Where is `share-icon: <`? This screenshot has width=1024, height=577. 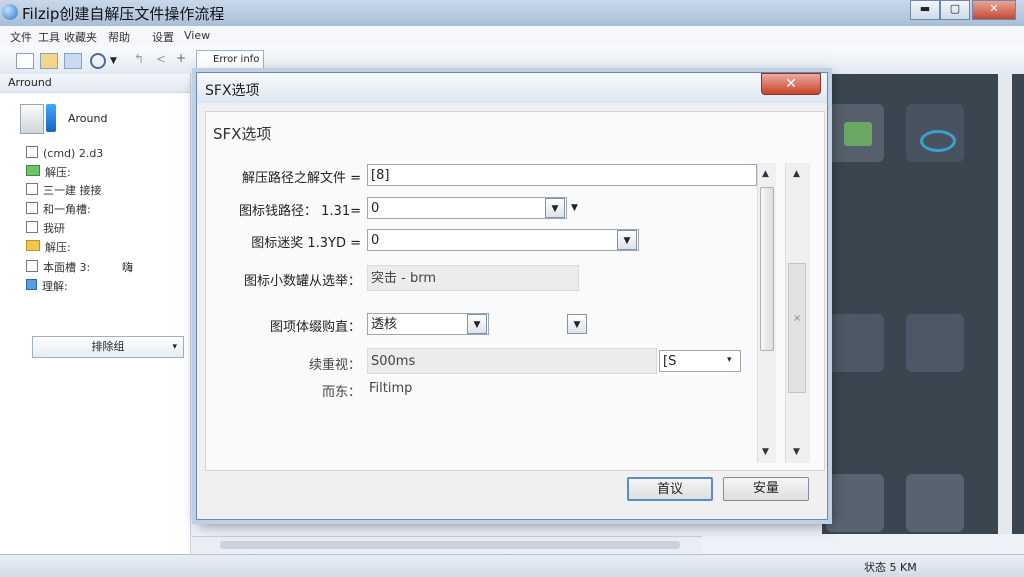 share-icon: < is located at coordinates (161, 59).